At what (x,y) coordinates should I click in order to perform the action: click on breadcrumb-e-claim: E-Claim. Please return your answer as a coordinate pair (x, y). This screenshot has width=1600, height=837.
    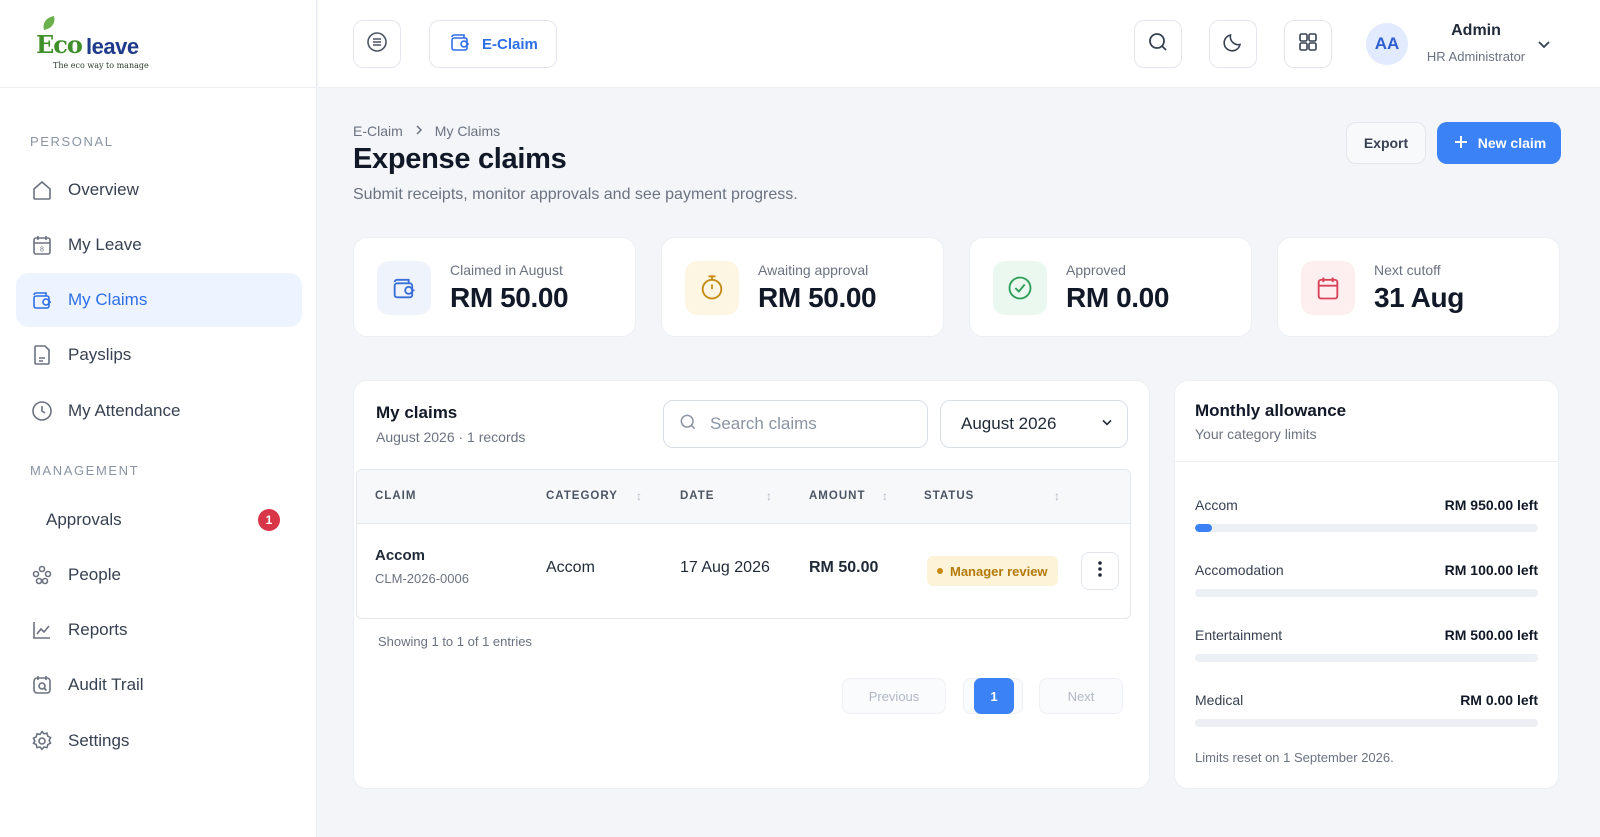
    Looking at the image, I should click on (378, 131).